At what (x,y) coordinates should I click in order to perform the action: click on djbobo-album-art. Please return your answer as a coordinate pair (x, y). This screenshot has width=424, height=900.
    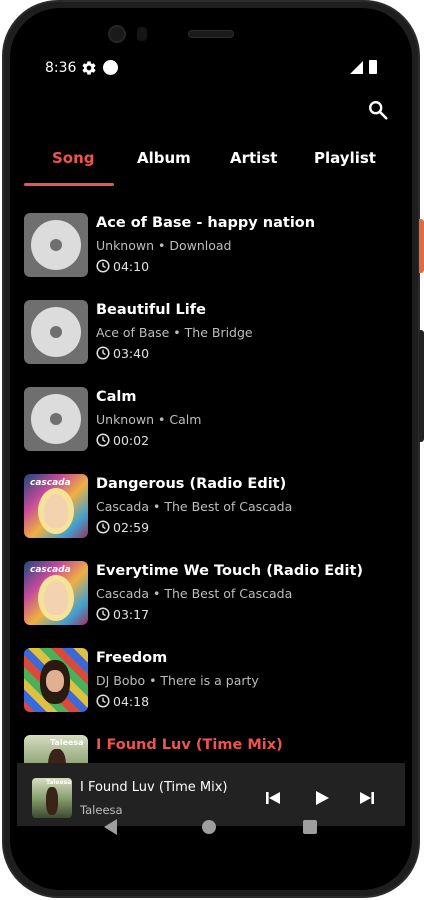
    Looking at the image, I should click on (56, 680).